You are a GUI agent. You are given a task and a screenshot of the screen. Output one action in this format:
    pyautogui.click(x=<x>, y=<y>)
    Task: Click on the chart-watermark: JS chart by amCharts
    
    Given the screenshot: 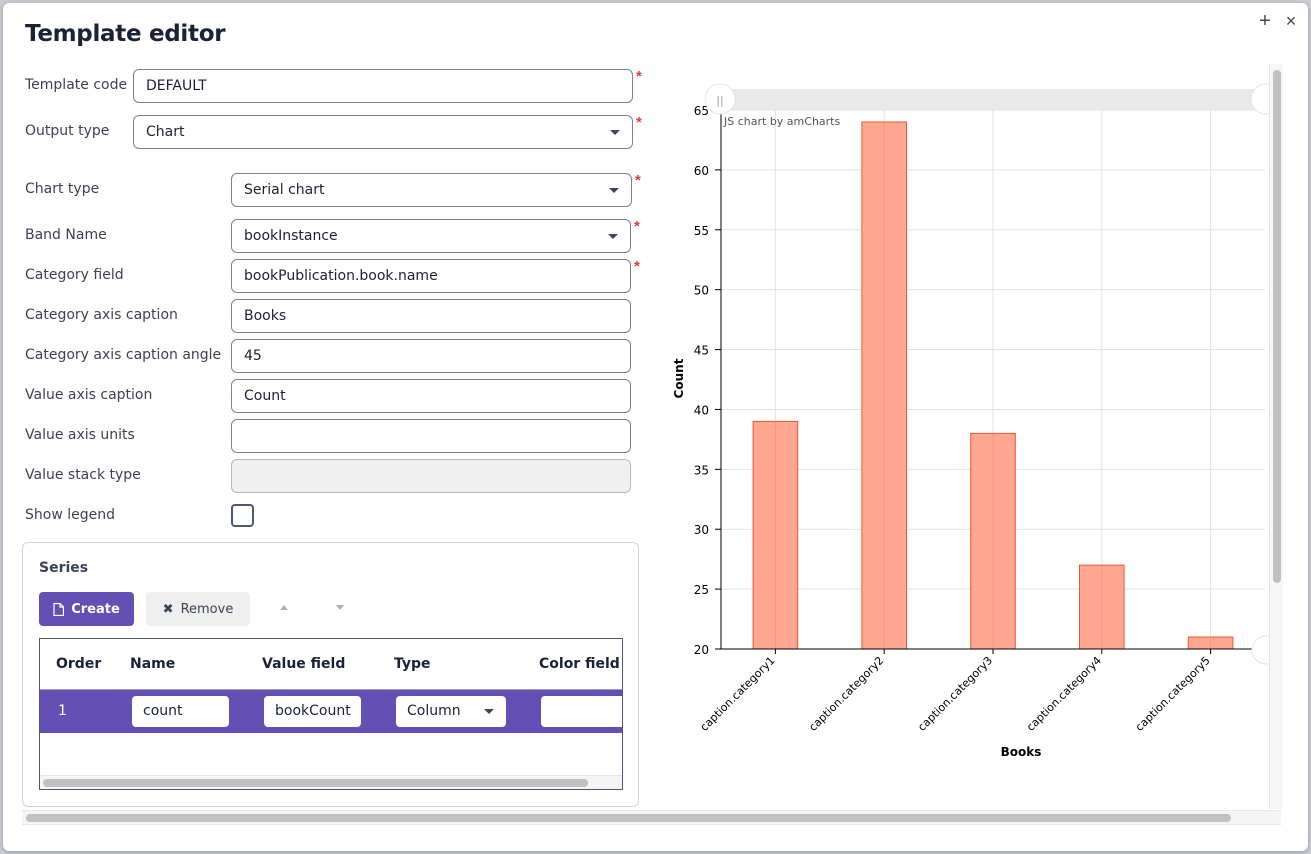 What is the action you would take?
    pyautogui.click(x=781, y=121)
    